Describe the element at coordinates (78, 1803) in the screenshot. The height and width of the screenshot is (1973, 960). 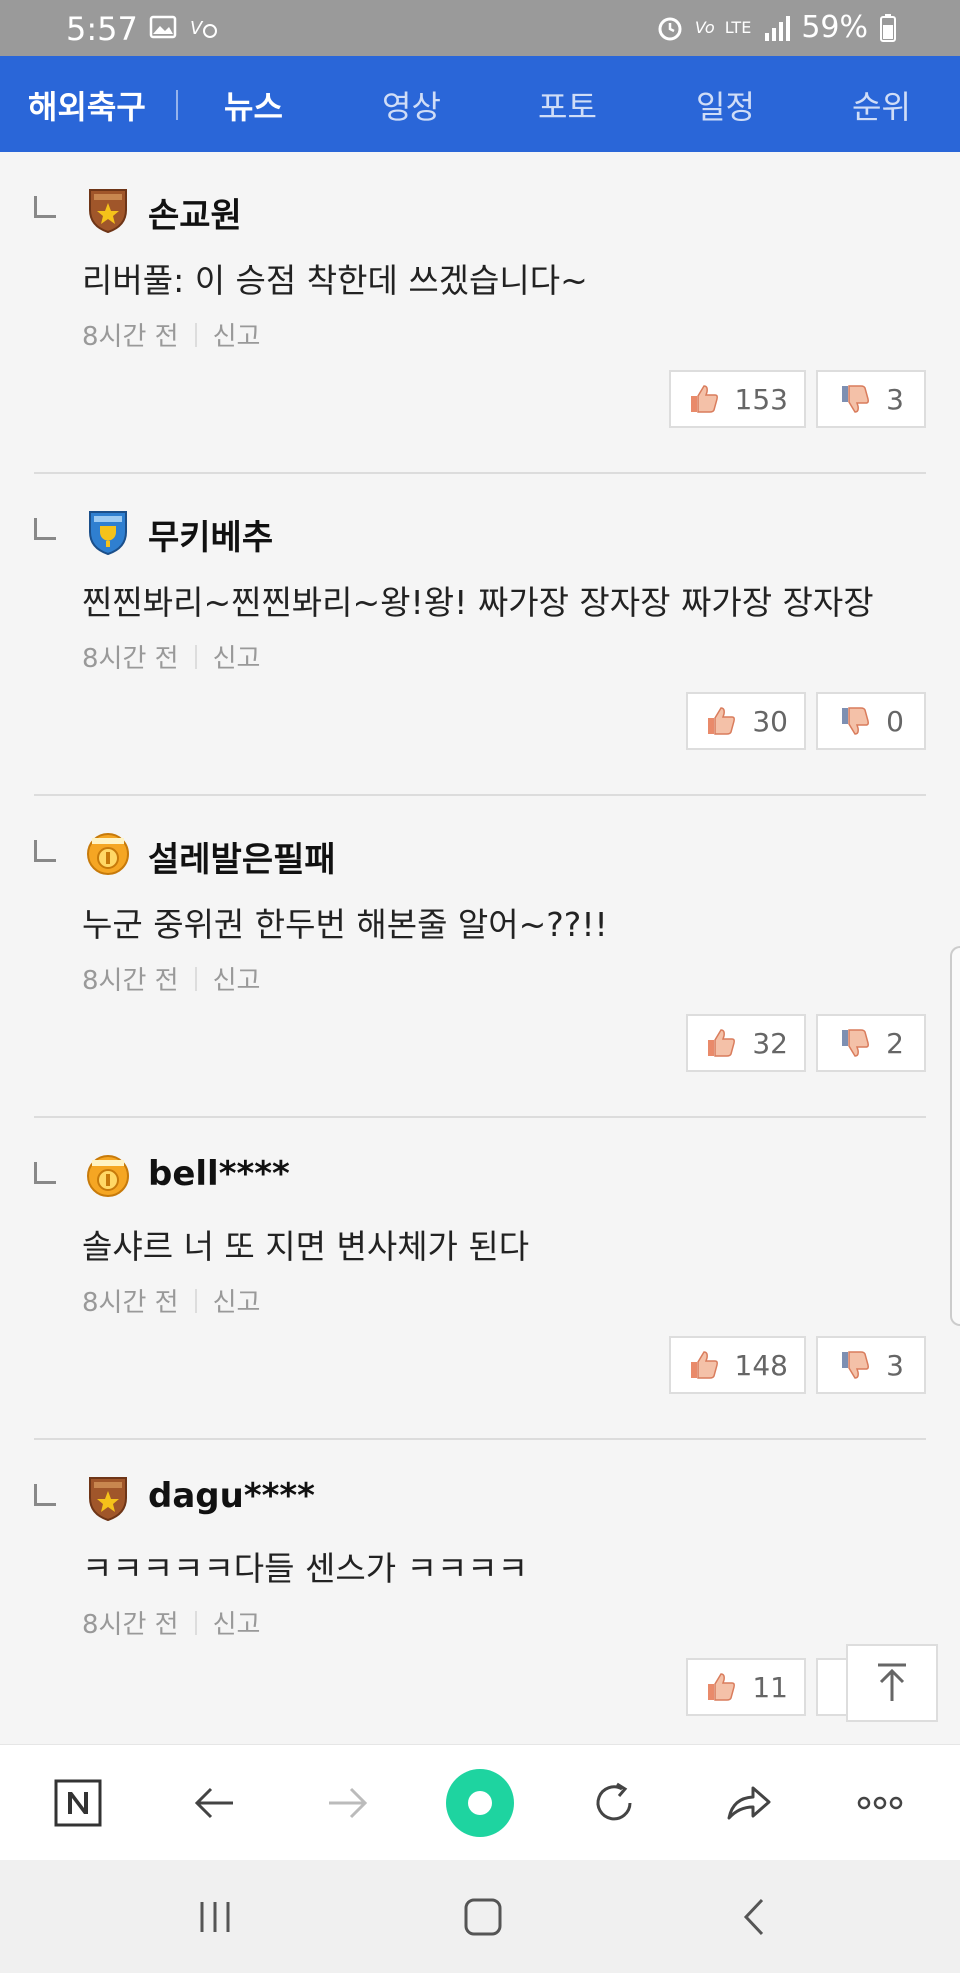
I see `naver-home-button` at that location.